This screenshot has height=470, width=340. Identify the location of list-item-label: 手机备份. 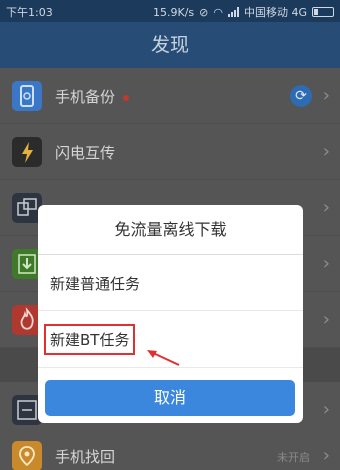
(92, 96).